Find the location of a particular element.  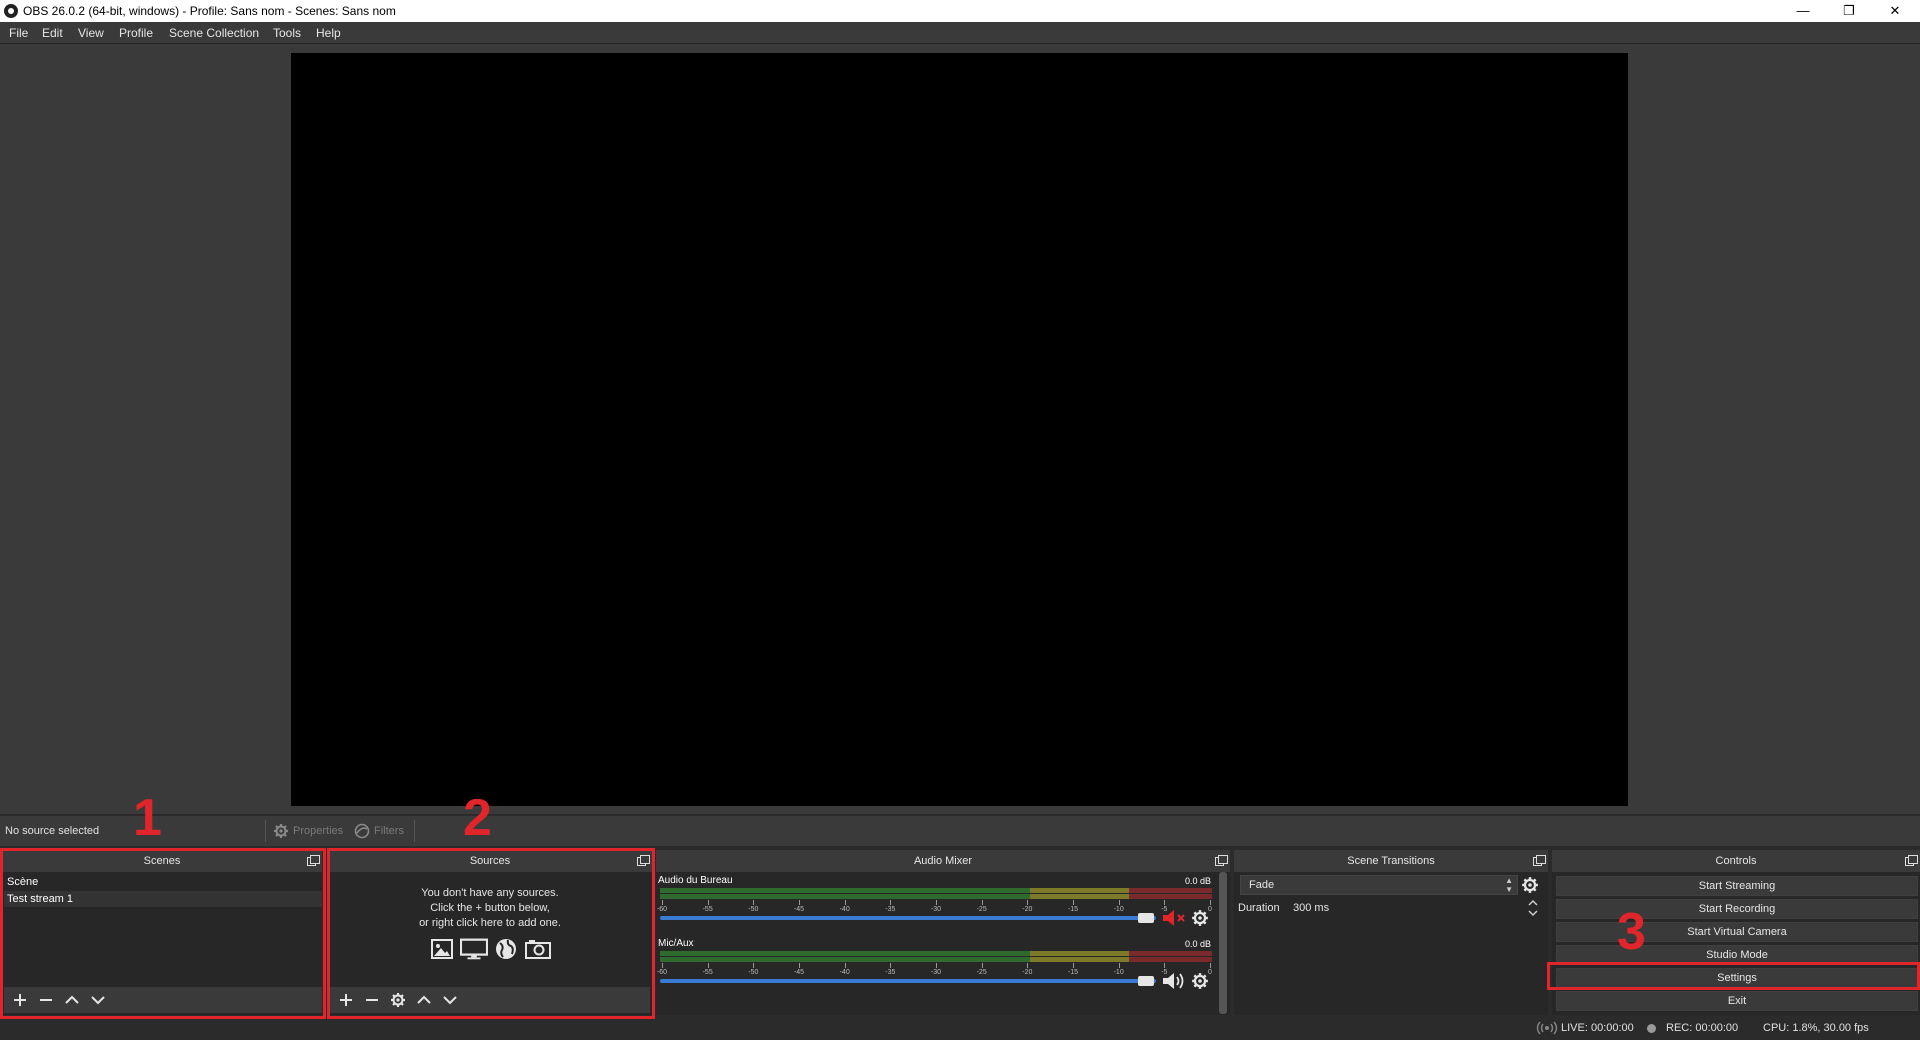

properties-button: Properties is located at coordinates (308, 831).